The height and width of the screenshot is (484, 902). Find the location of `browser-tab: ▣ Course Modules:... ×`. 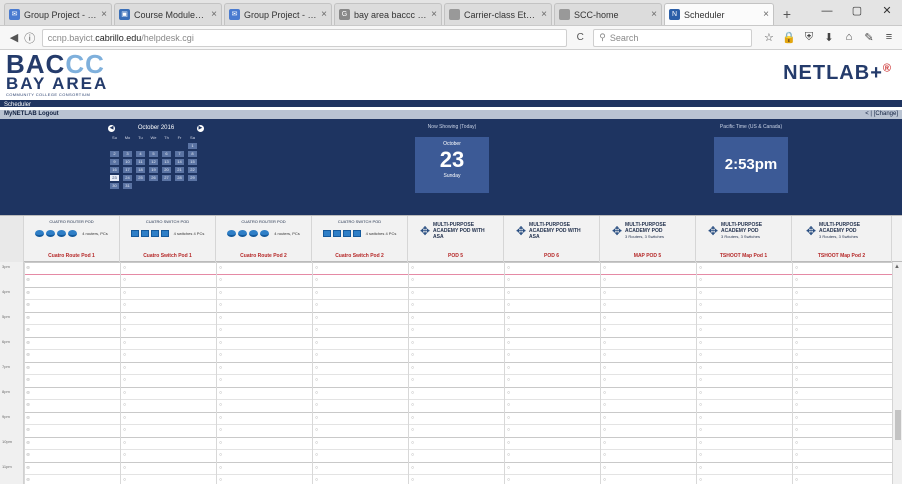

browser-tab: ▣ Course Modules:... × is located at coordinates (168, 14).